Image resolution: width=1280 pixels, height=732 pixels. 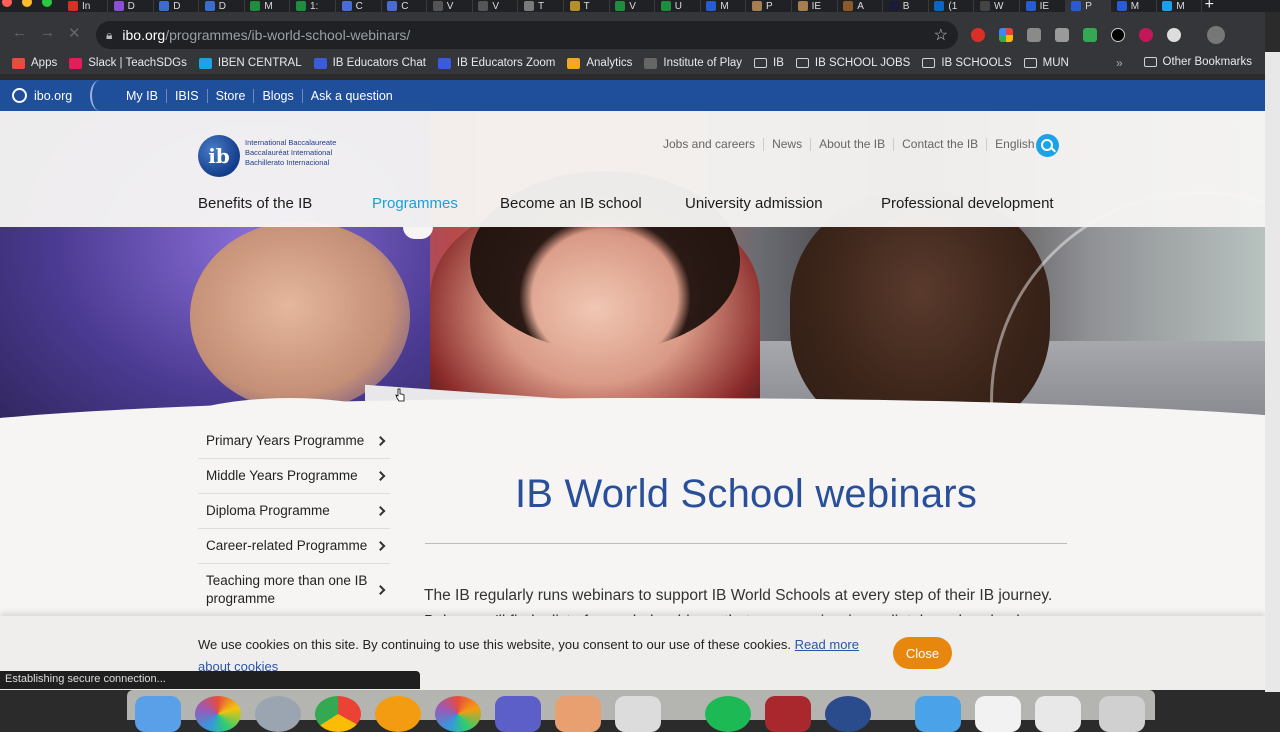 What do you see at coordinates (967, 203) in the screenshot?
I see `nav-professional-development: Professional development` at bounding box center [967, 203].